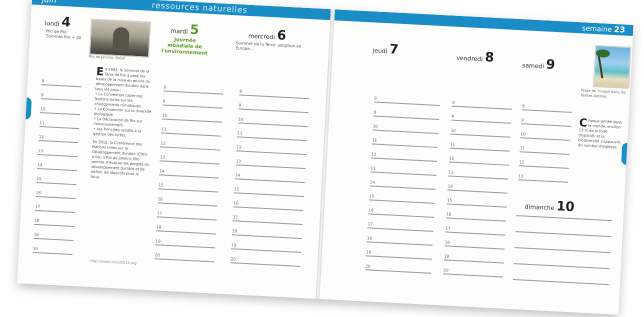  Describe the element at coordinates (40, 165) in the screenshot. I see `hour-label: 14` at that location.